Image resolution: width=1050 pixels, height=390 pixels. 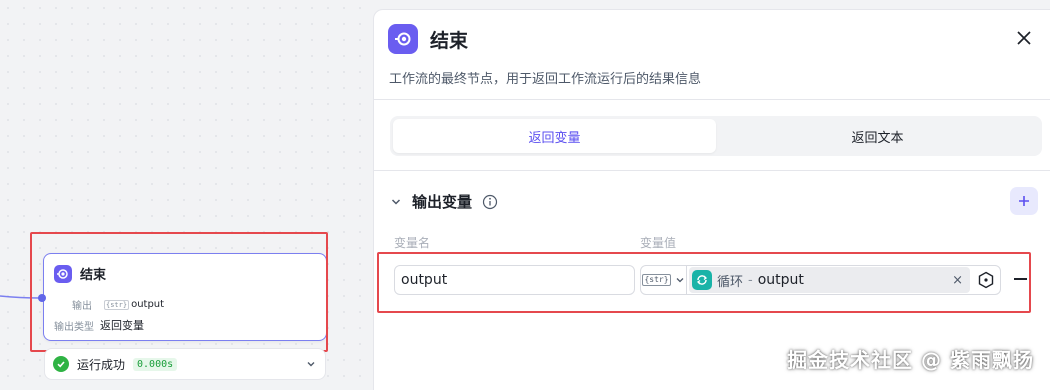 What do you see at coordinates (704, 282) in the screenshot?
I see `highlight-box-row` at bounding box center [704, 282].